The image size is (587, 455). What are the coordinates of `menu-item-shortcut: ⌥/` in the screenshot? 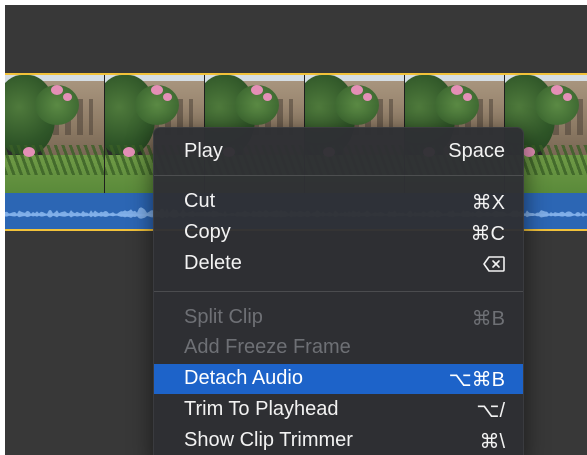 It's located at (490, 411).